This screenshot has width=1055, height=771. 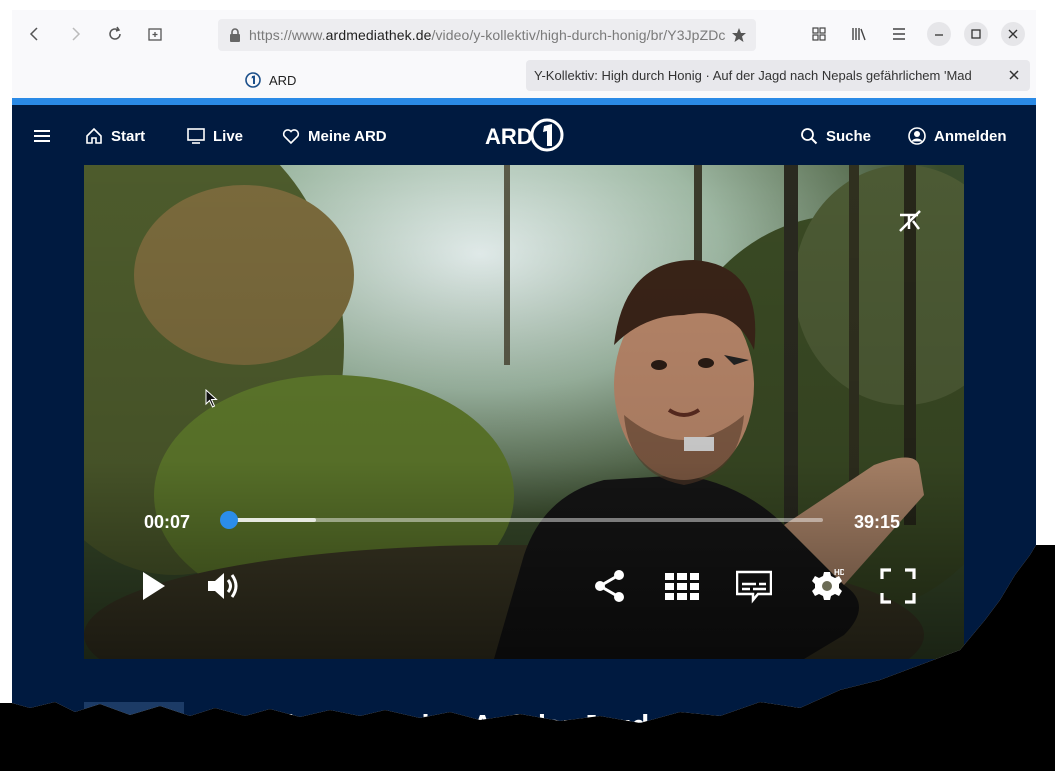 I want to click on library-icon, so click(x=859, y=34).